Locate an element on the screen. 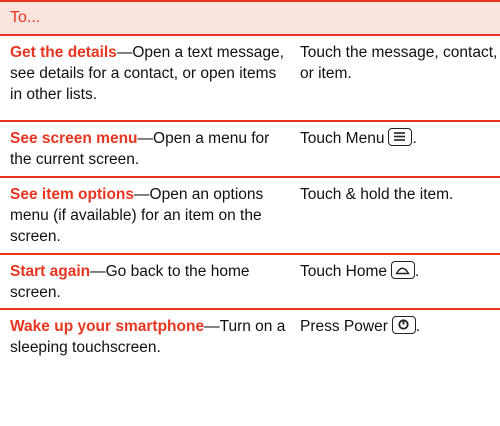 Image resolution: width=500 pixels, height=426 pixels. power-key-icon is located at coordinates (403, 325).